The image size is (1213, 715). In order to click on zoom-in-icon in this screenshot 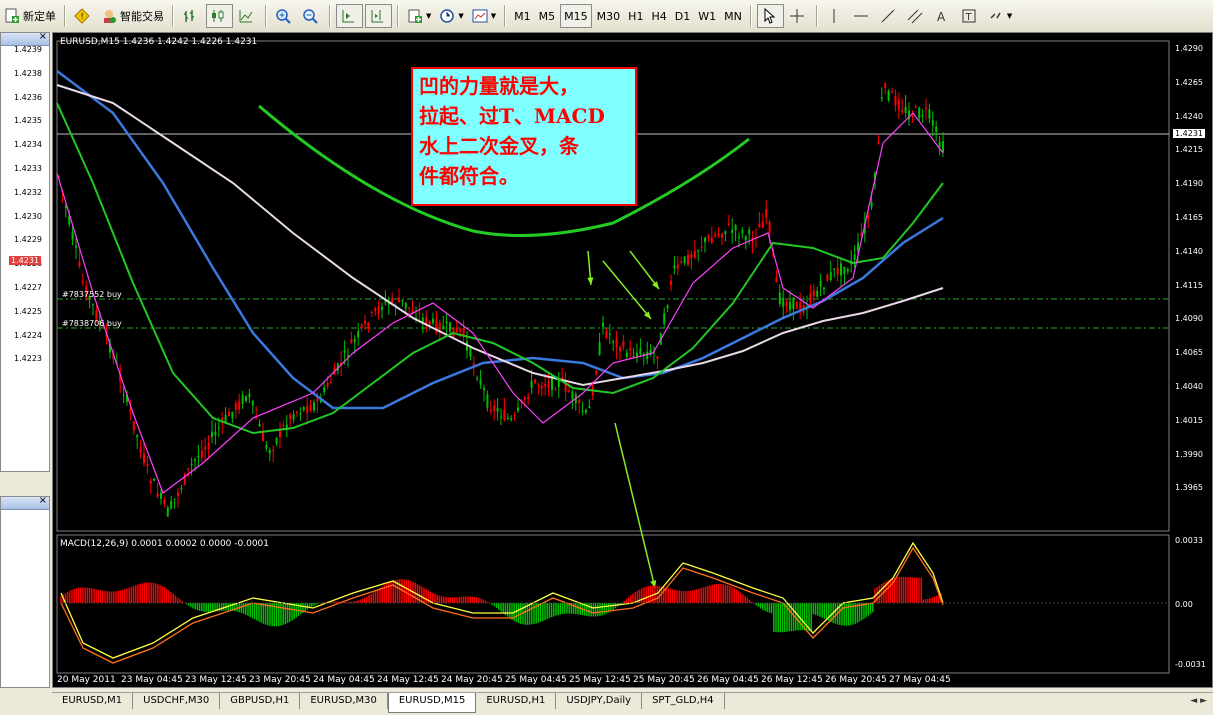, I will do `click(283, 16)`.